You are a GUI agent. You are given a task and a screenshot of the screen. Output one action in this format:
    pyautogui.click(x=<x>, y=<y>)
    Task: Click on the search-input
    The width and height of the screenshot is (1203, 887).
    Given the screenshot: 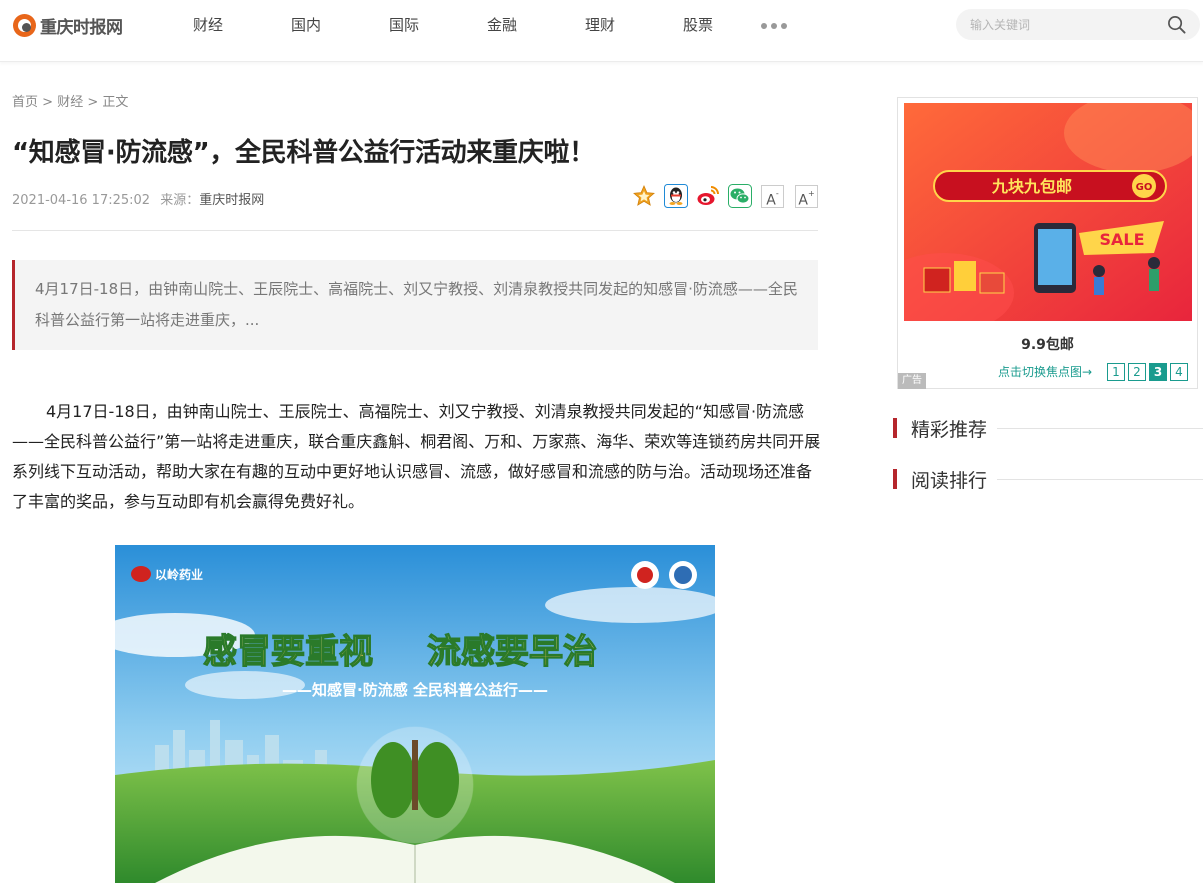 What is the action you would take?
    pyautogui.click(x=1065, y=25)
    